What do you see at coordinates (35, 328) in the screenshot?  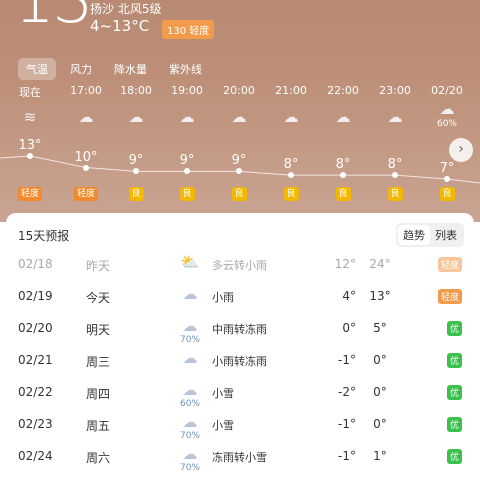 I see `forecast-date: 02/20` at bounding box center [35, 328].